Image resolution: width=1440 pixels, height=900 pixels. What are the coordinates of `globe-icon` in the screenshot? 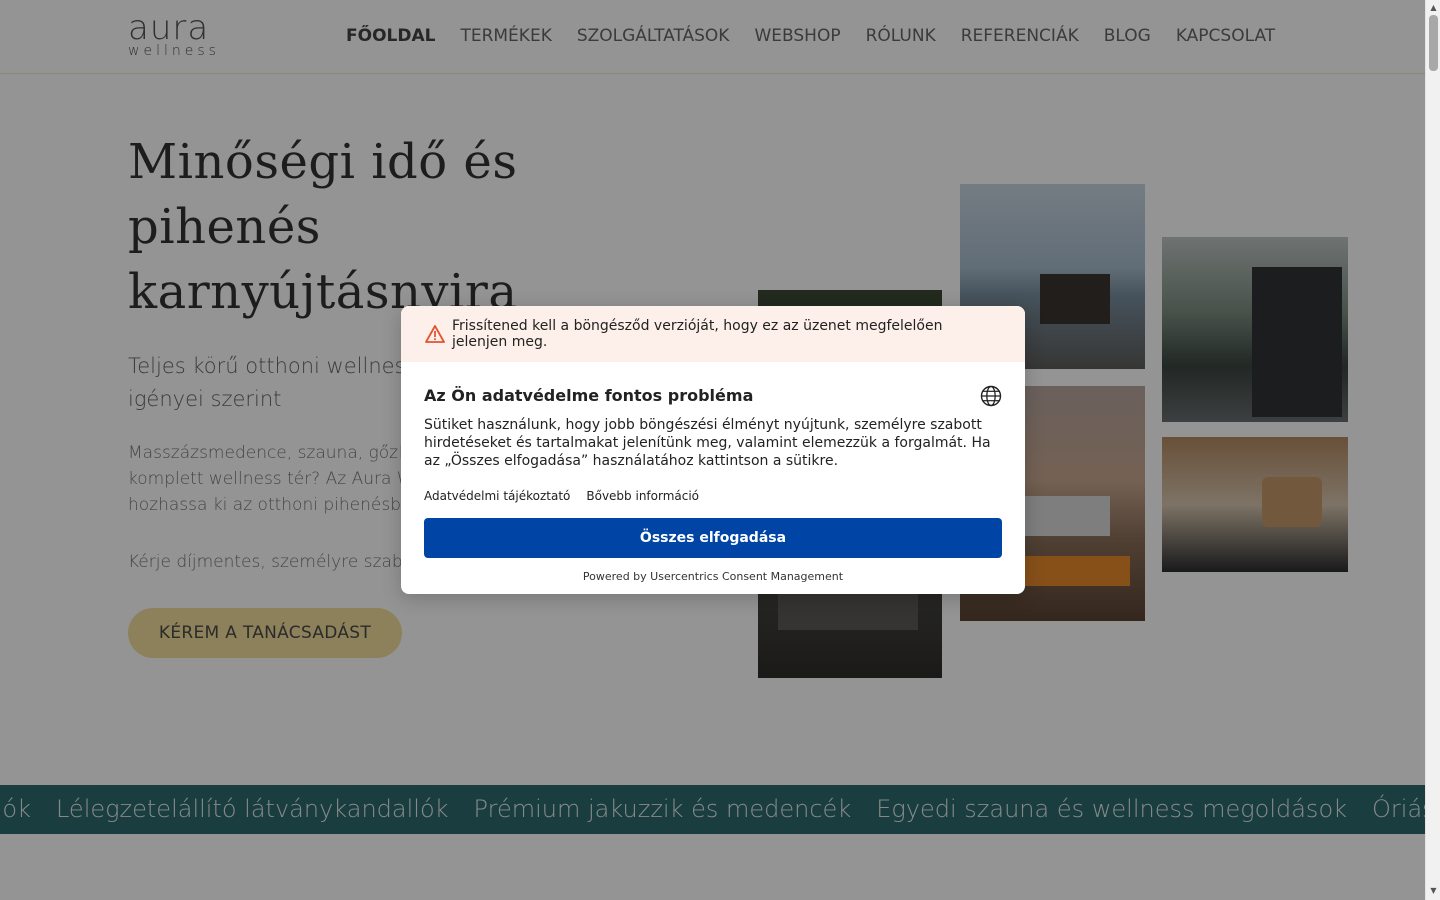 It's located at (991, 396).